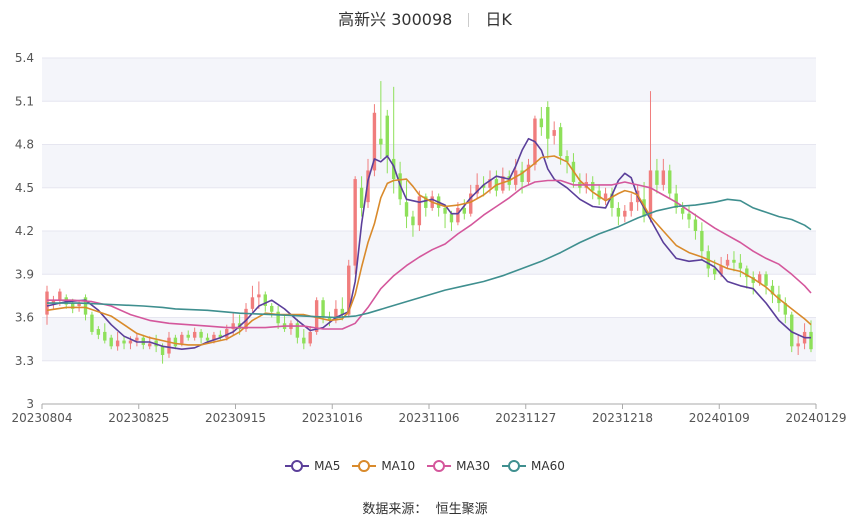  What do you see at coordinates (327, 466) in the screenshot?
I see `legend-label: MA5` at bounding box center [327, 466].